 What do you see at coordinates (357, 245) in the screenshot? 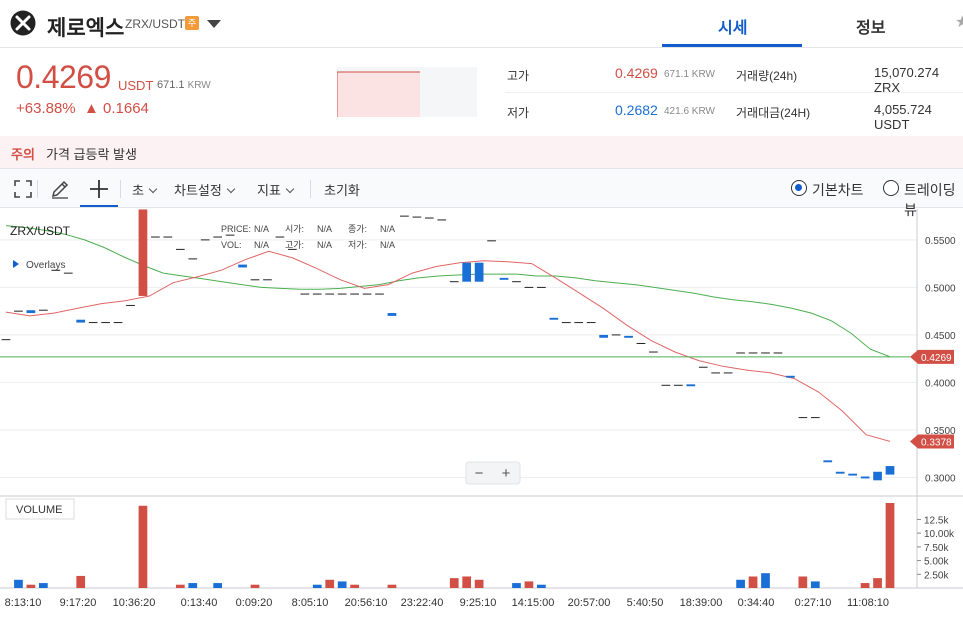
I see `legend-text: 저가:` at bounding box center [357, 245].